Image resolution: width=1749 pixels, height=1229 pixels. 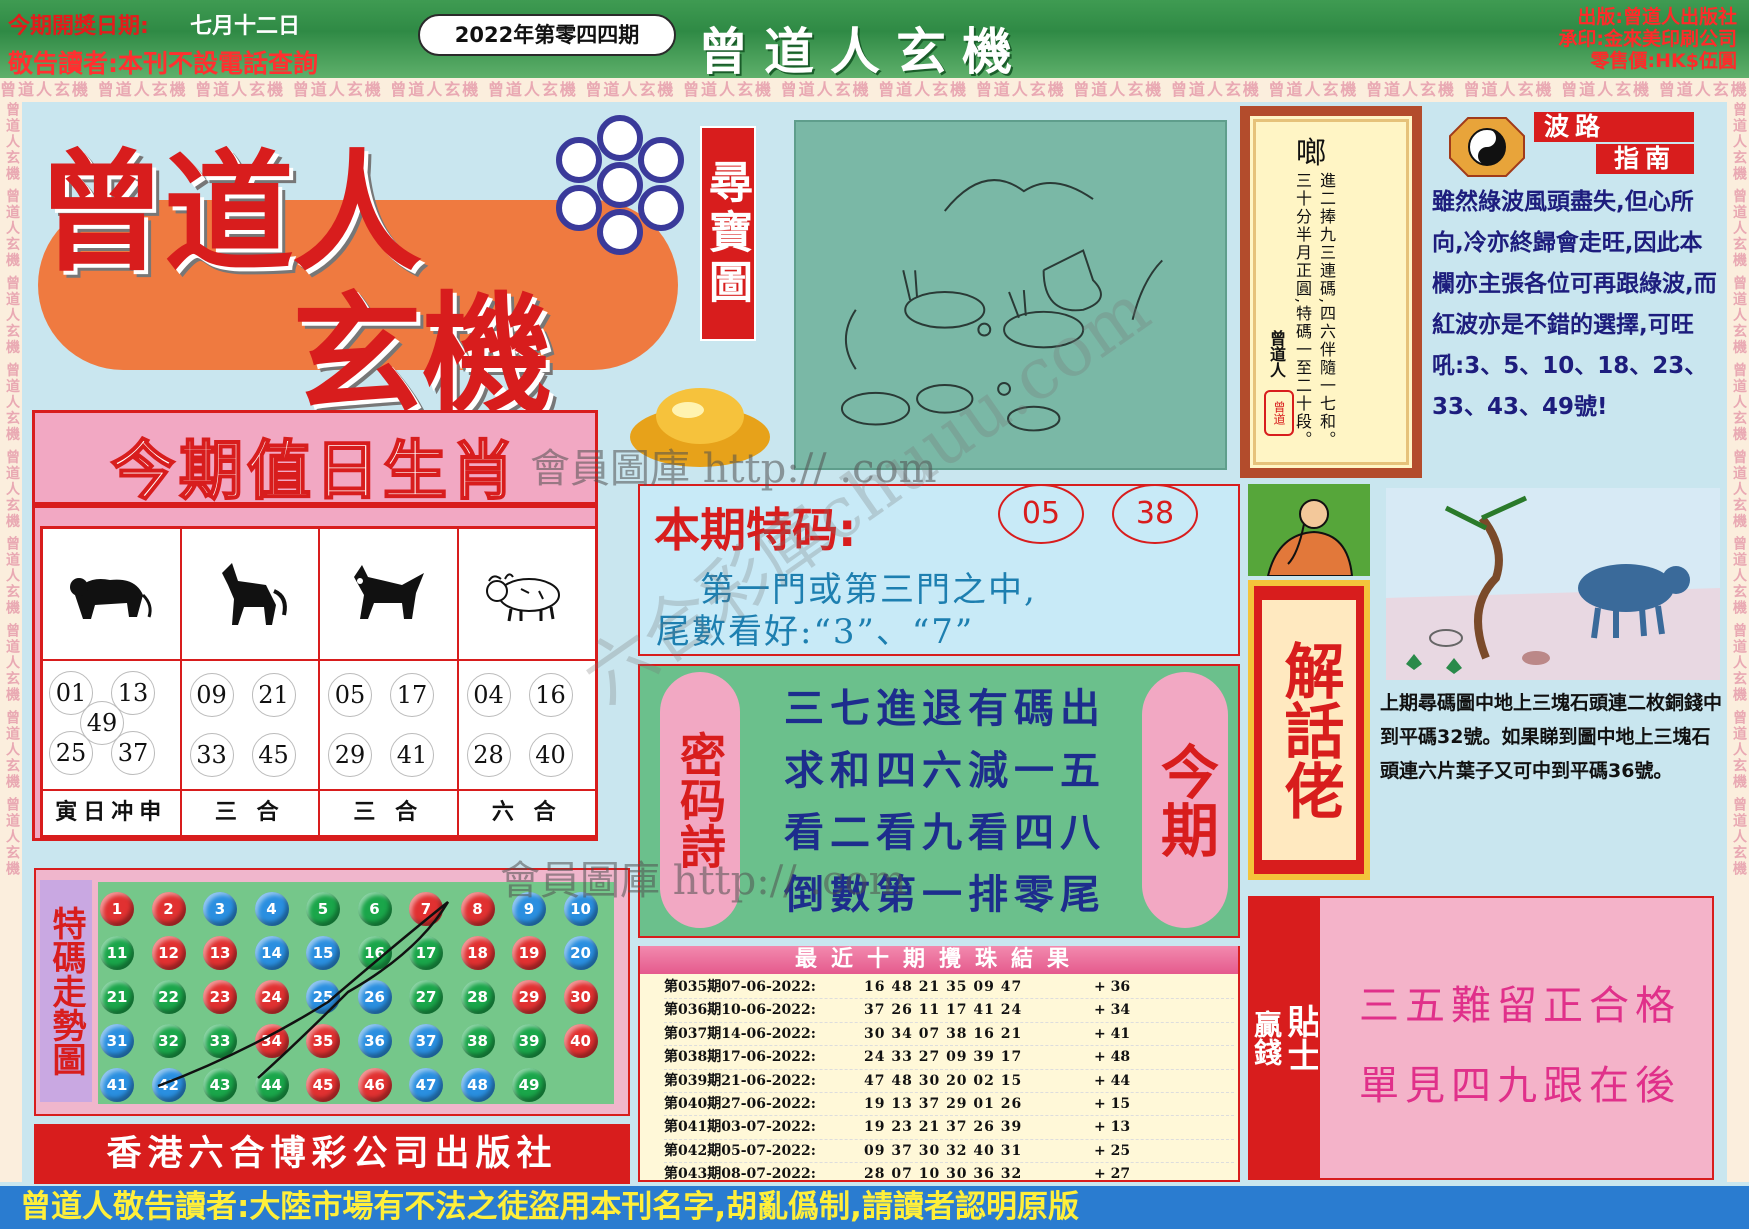 I want to click on publisher-footer: 香港六合博彩公司出版社, so click(x=332, y=1154).